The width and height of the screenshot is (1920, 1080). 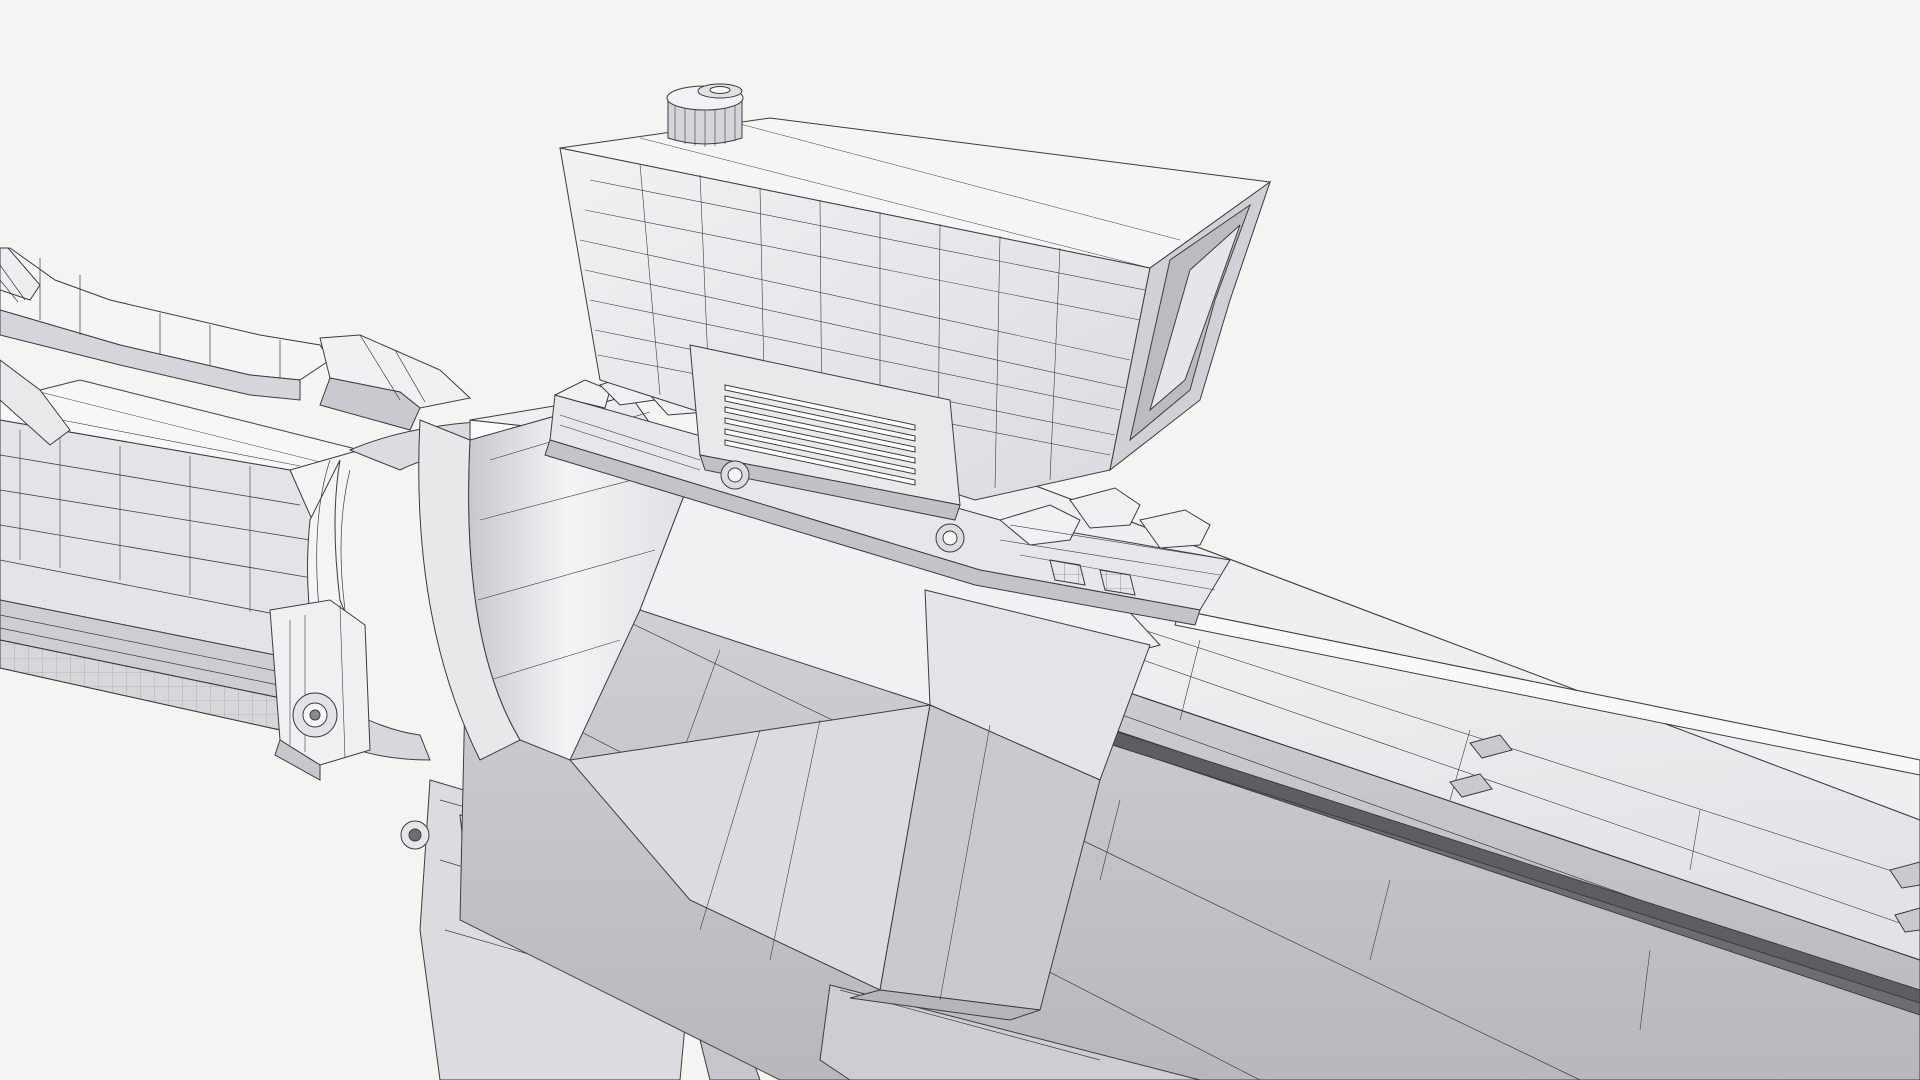 I want to click on side-hinge, so click(x=320, y=690).